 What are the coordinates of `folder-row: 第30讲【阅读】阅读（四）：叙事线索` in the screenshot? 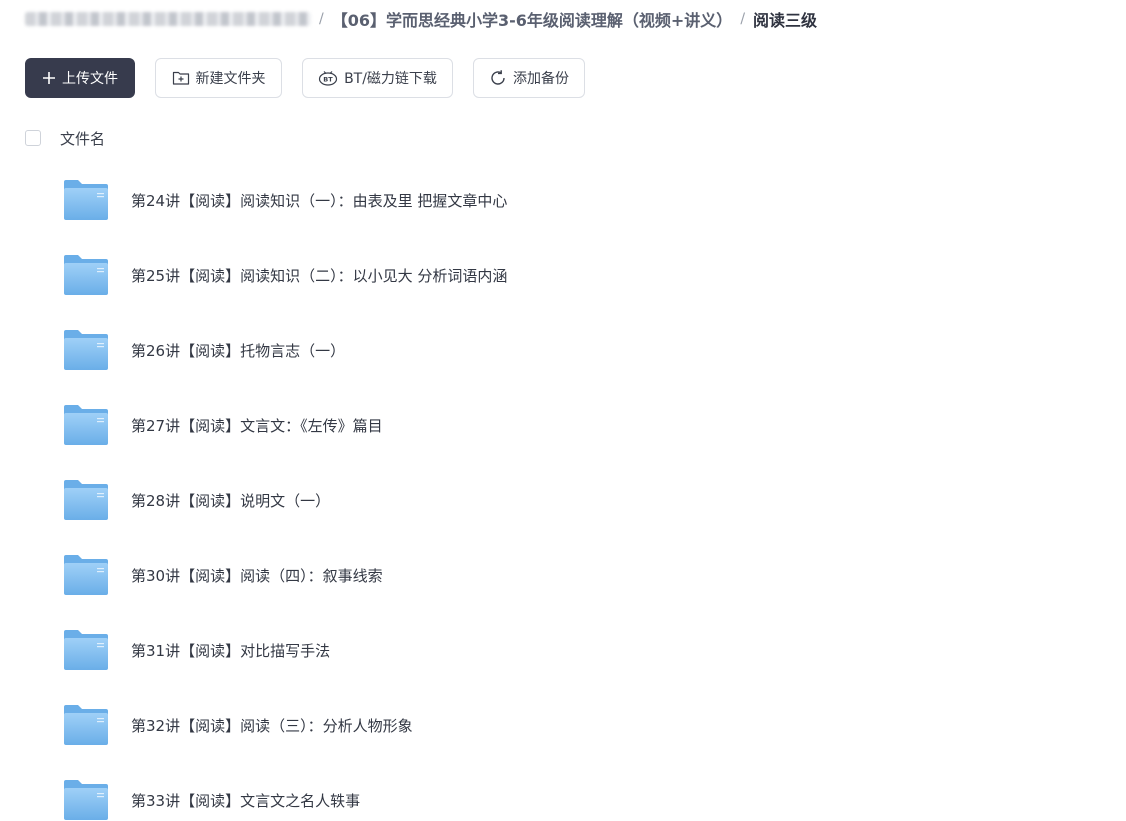 It's located at (563, 575).